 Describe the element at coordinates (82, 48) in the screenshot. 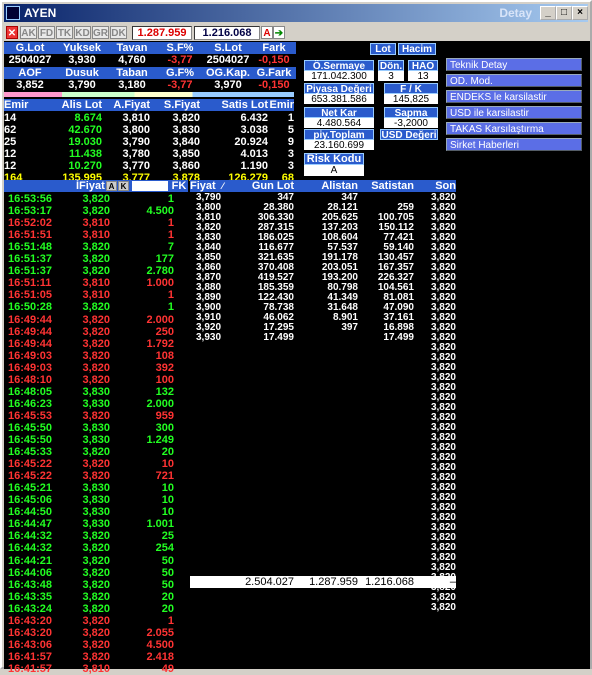

I see `summary-header-1-1: Yuksek` at that location.